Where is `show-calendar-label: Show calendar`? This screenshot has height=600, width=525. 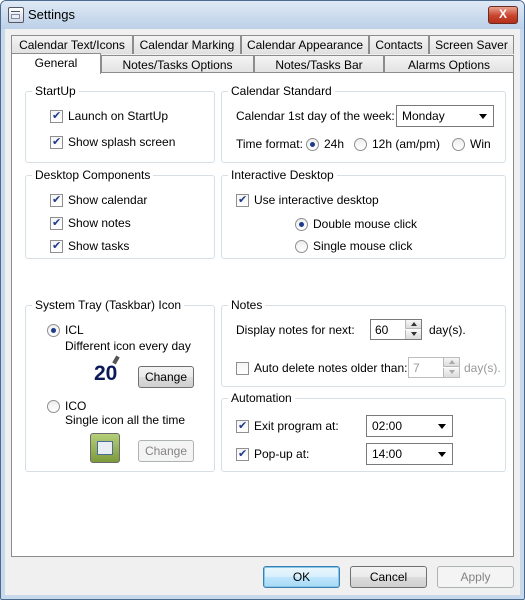
show-calendar-label: Show calendar is located at coordinates (108, 200).